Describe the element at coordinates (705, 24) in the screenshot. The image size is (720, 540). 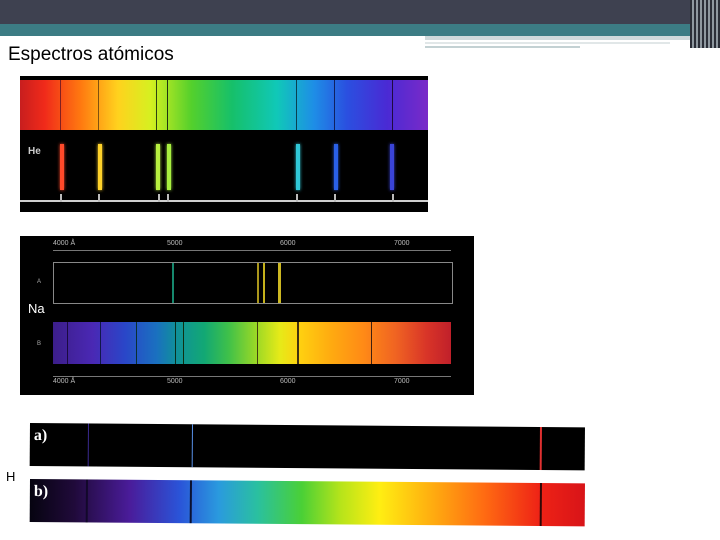
I see `header-stripes` at that location.